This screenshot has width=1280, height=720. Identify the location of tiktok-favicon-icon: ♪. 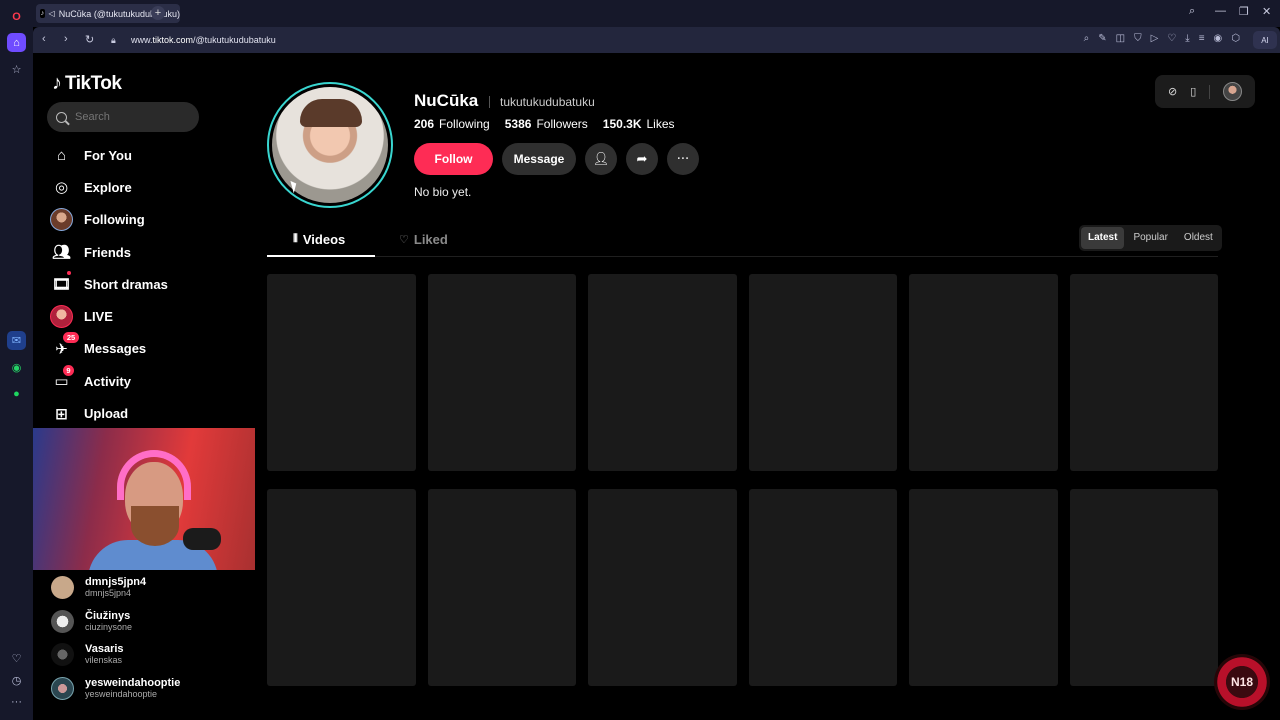
(42, 13).